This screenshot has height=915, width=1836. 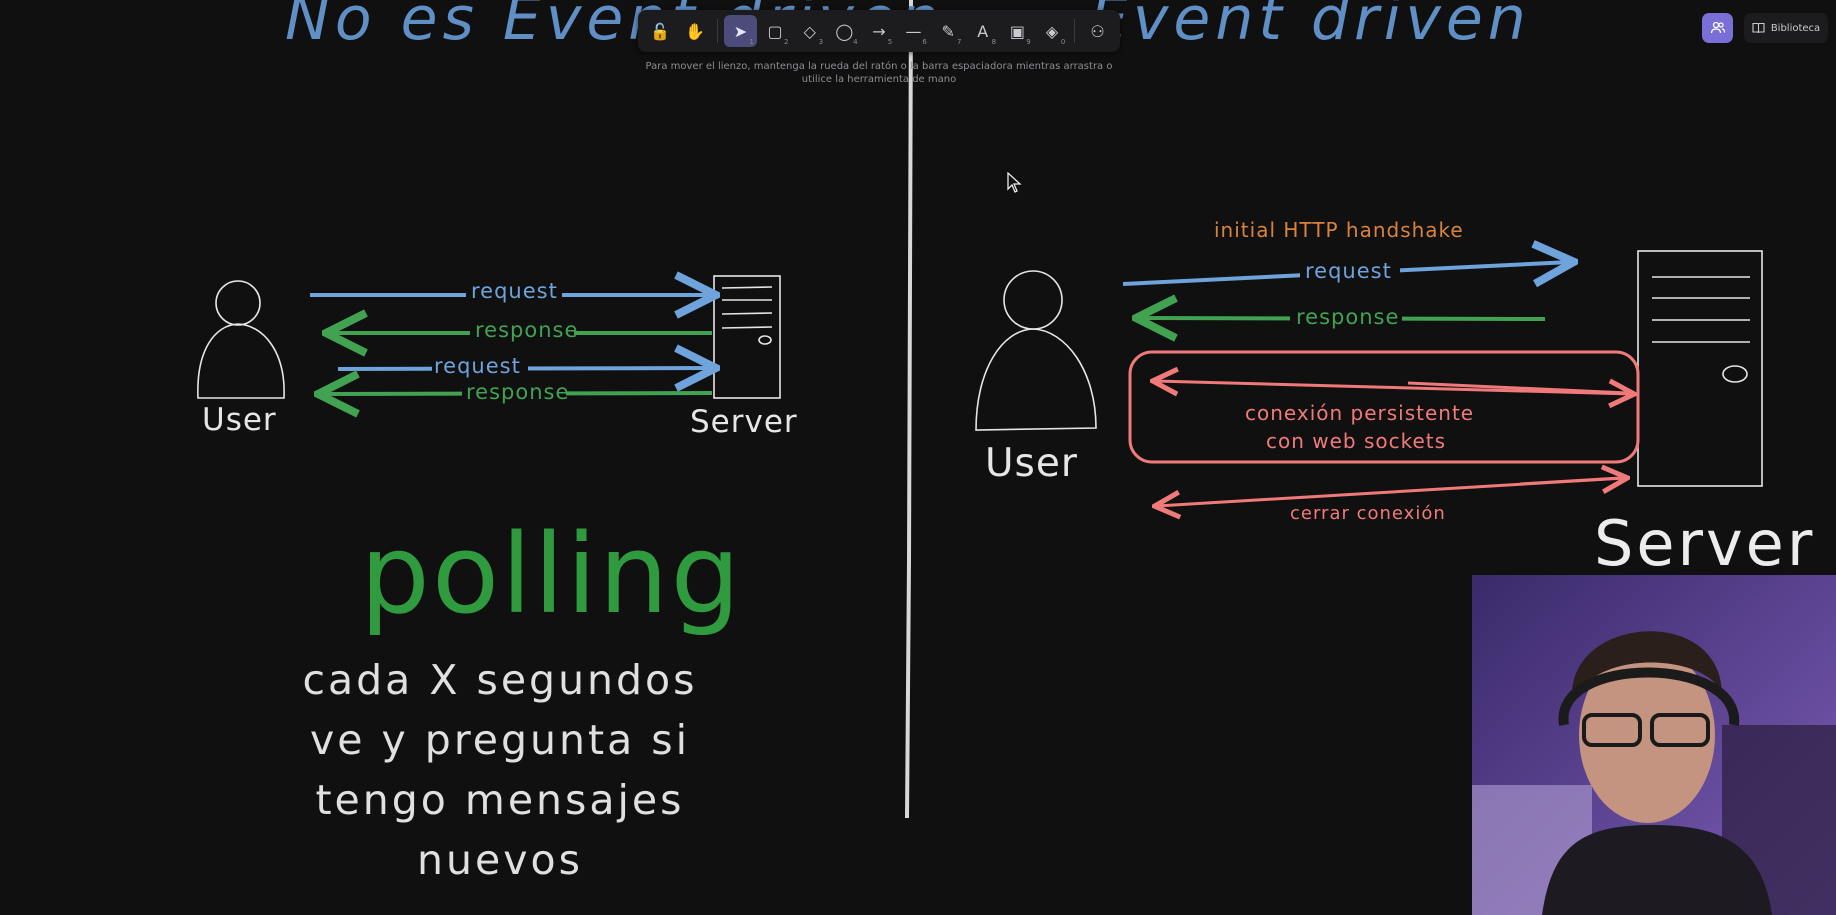 I want to click on server-figure-left, so click(x=747, y=337).